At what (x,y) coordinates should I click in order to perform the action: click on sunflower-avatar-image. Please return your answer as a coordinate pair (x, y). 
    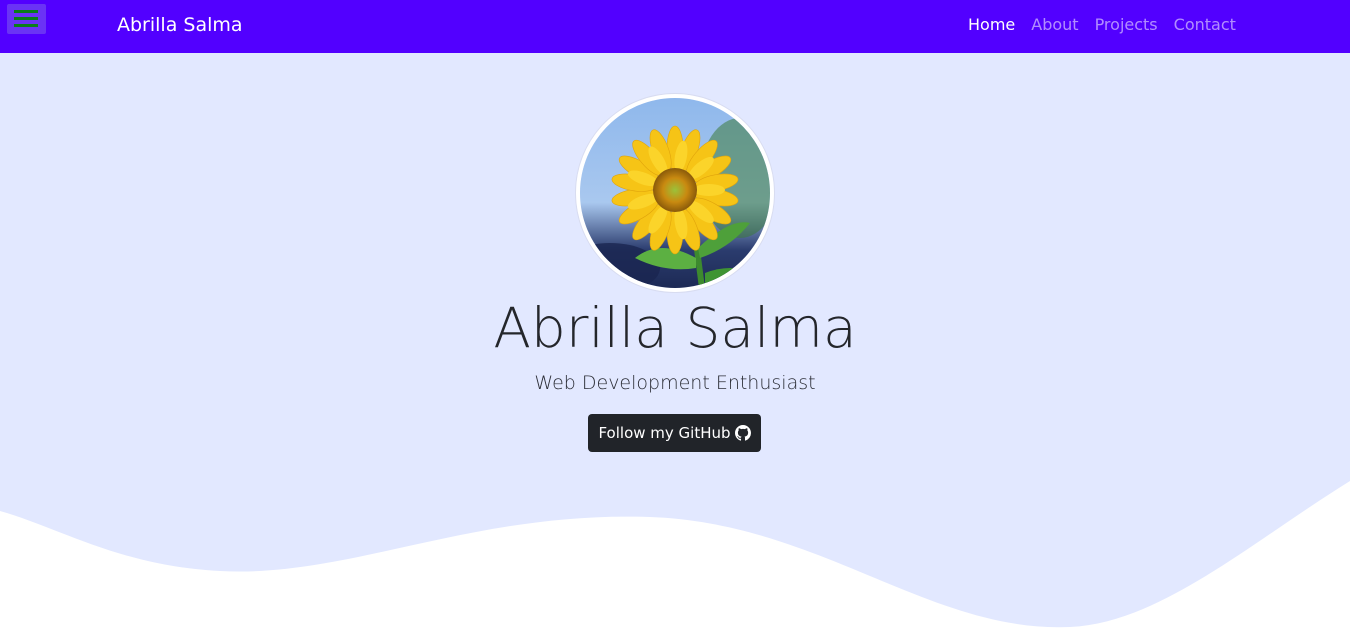
    Looking at the image, I should click on (675, 193).